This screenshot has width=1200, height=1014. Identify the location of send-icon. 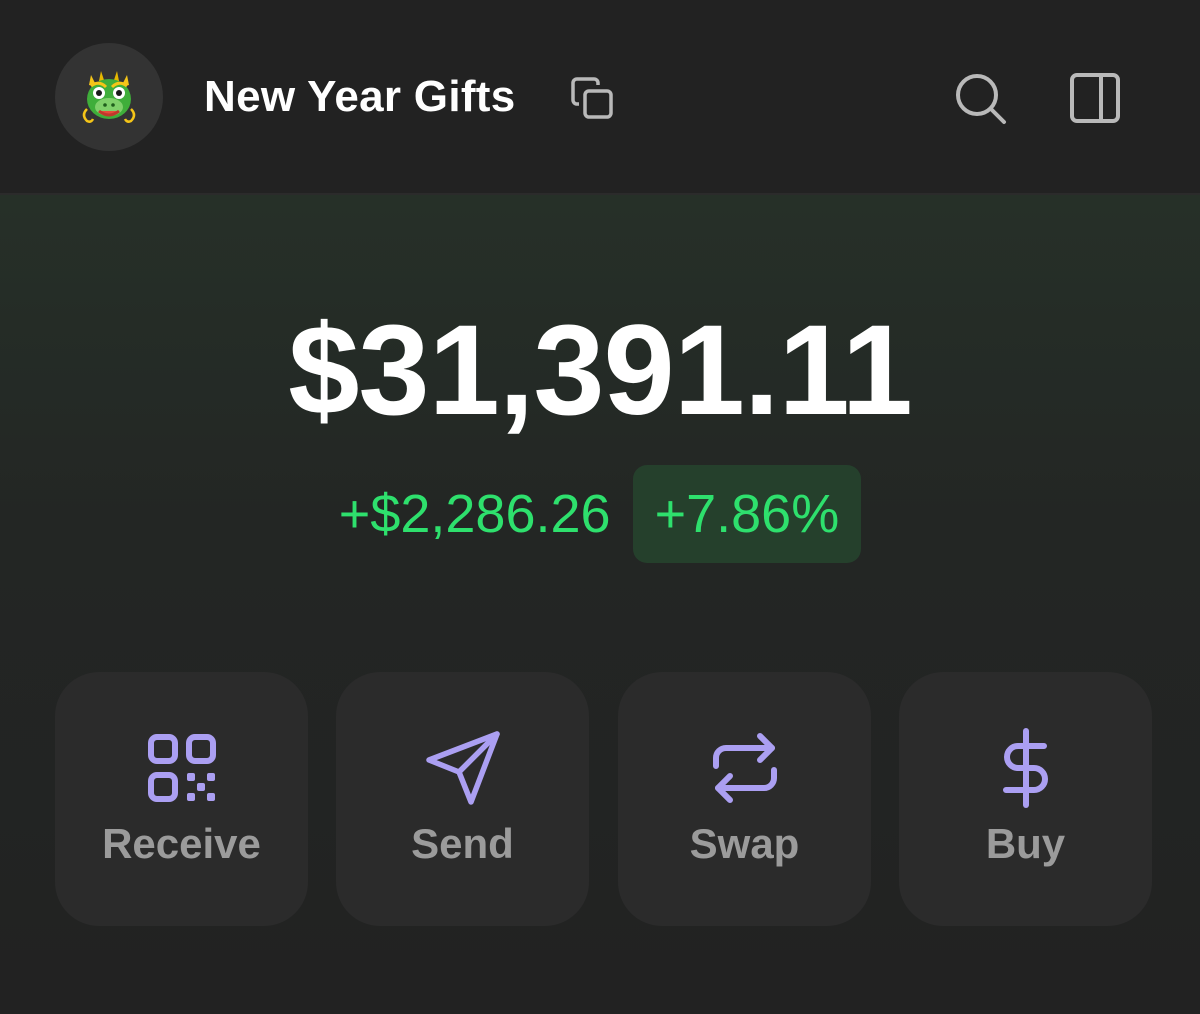
(462, 768).